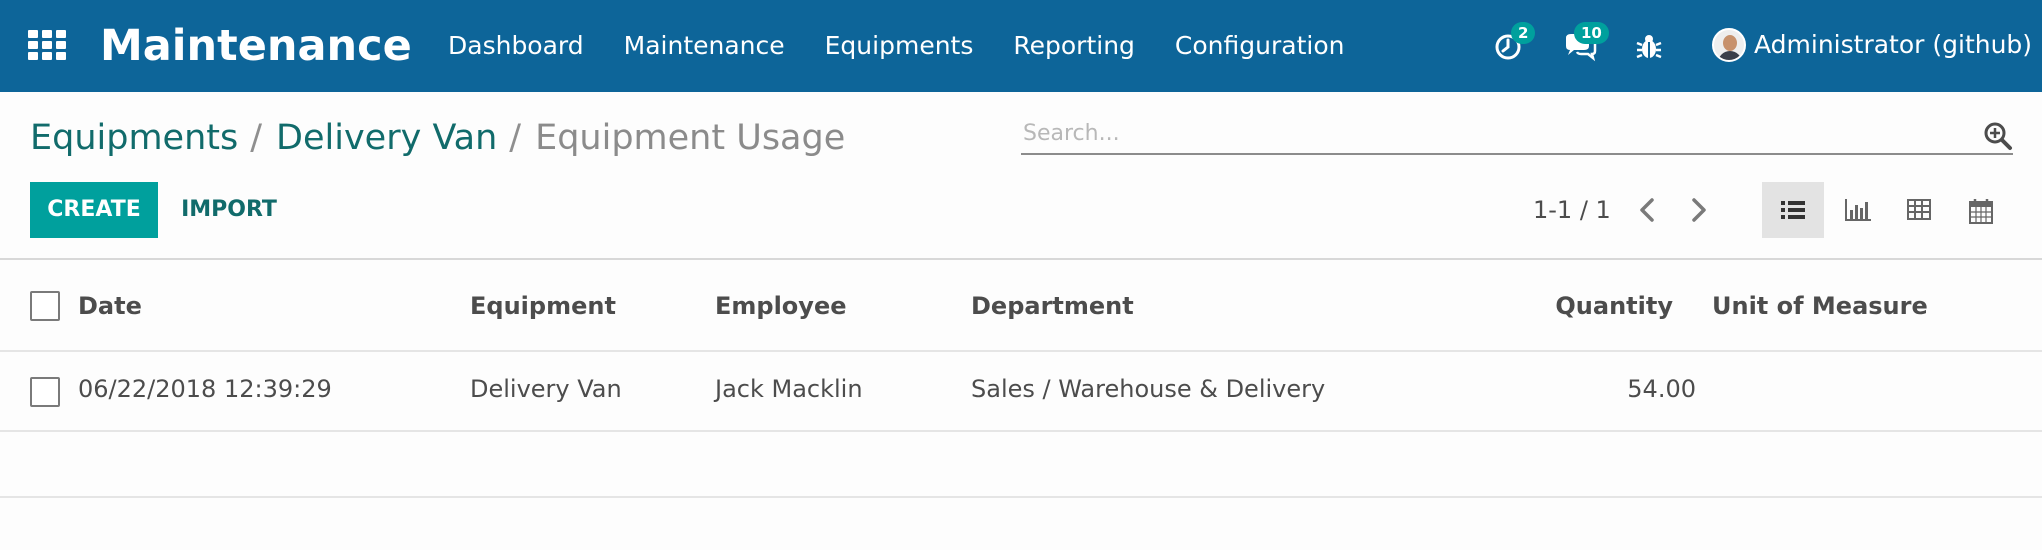 This screenshot has height=550, width=2042. I want to click on cell-department: Sales / Warehouse & Delivery, so click(1148, 389).